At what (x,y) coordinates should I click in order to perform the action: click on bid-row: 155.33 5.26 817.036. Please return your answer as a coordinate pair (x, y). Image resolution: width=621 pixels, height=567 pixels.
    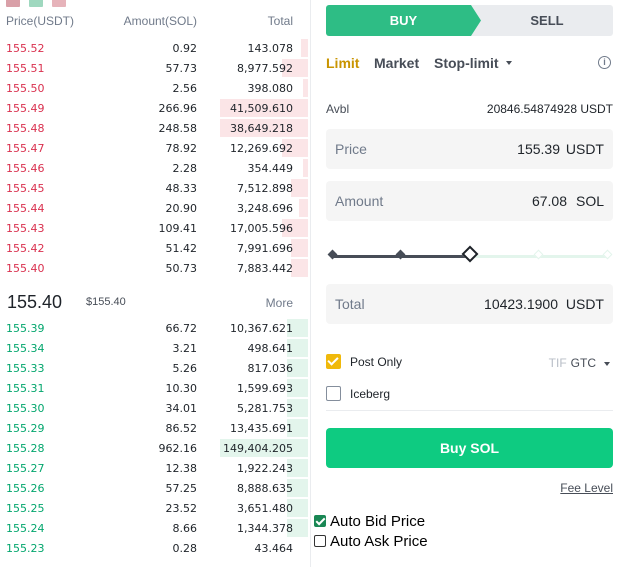
    Looking at the image, I should click on (155, 368).